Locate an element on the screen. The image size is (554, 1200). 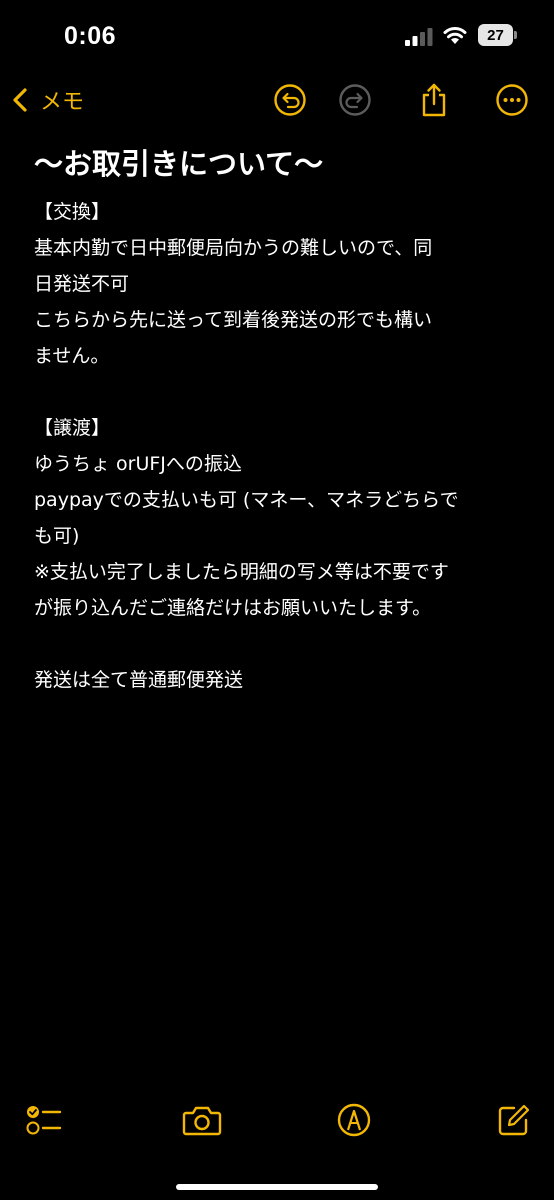
wifi-icon is located at coordinates (455, 35).